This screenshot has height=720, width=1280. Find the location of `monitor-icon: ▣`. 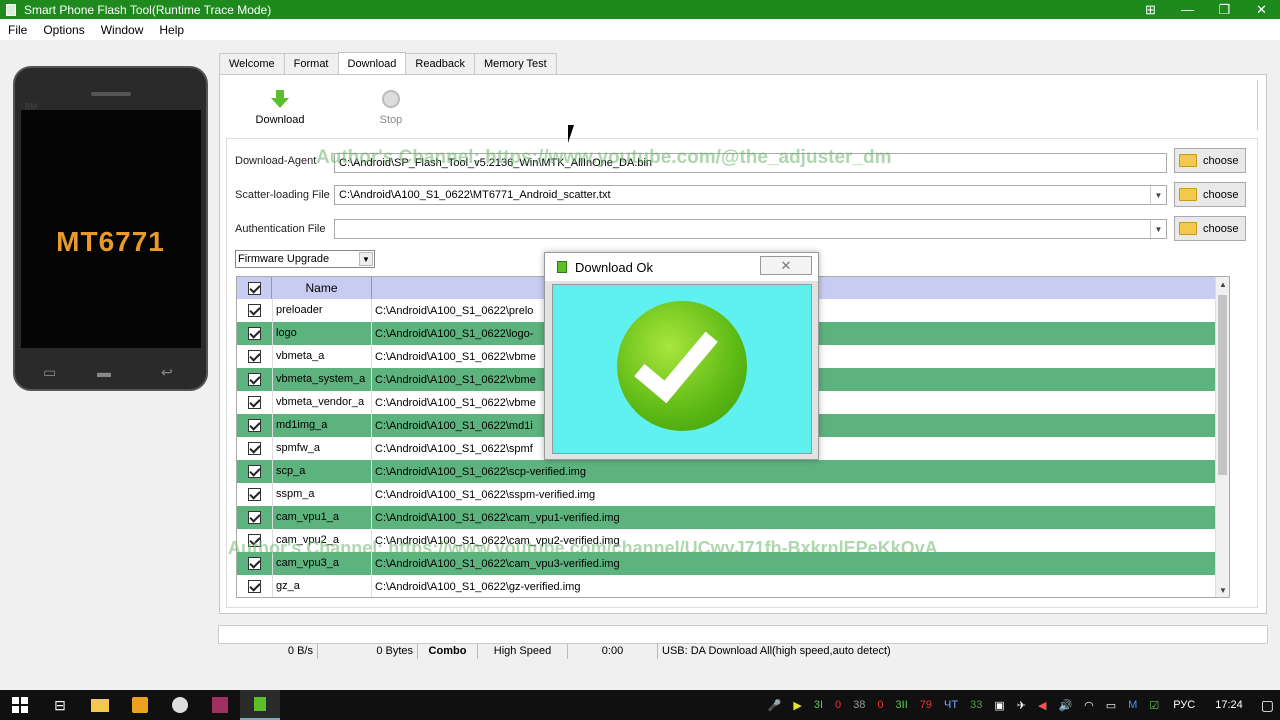

monitor-icon: ▣ is located at coordinates (999, 705).